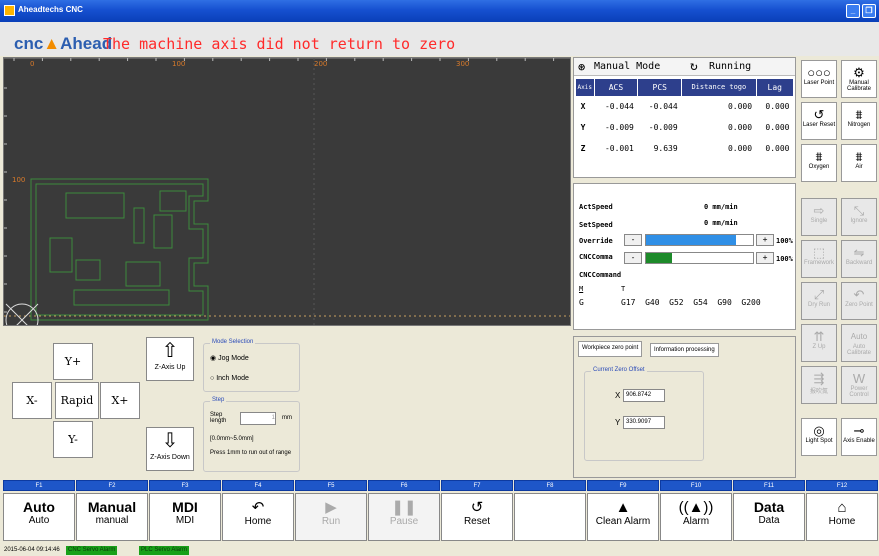 This screenshot has width=879, height=556. I want to click on jog-mode-label: Jog Mode, so click(233, 358).